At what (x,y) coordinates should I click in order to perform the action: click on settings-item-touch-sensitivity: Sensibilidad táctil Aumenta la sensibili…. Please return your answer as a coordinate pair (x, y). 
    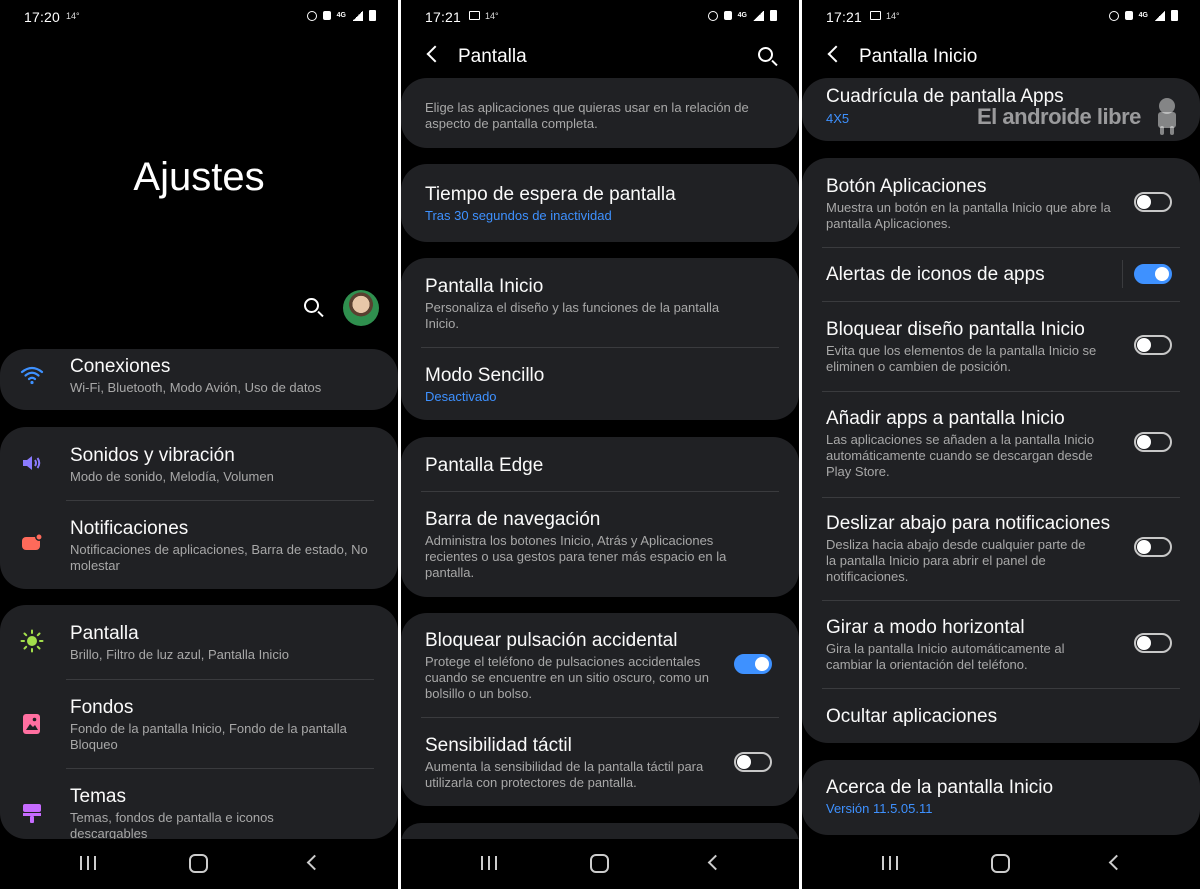
    Looking at the image, I should click on (600, 762).